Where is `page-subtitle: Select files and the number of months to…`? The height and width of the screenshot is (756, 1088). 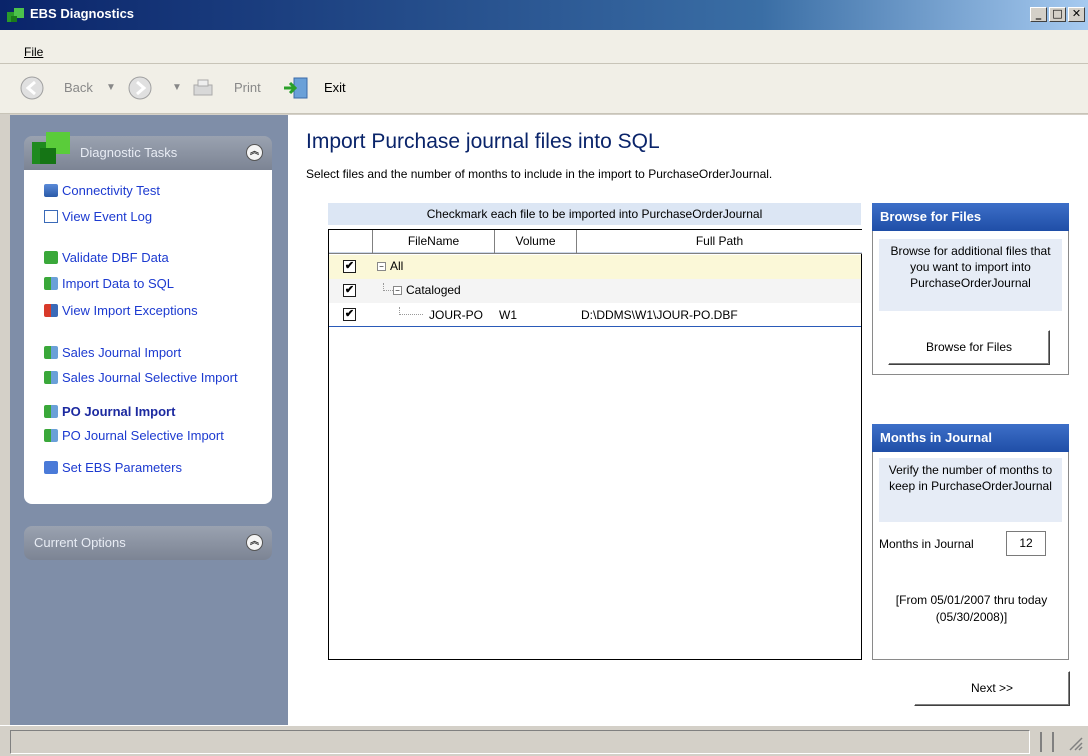
page-subtitle: Select files and the number of months to… is located at coordinates (539, 174).